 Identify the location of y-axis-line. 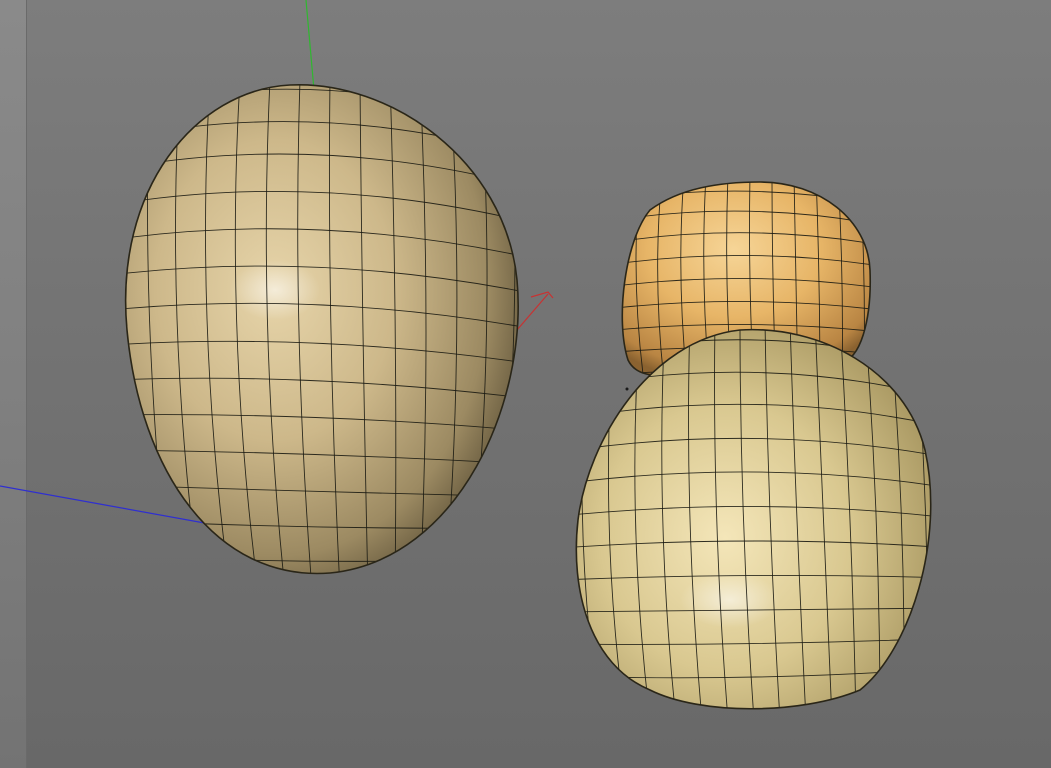
(310, 45).